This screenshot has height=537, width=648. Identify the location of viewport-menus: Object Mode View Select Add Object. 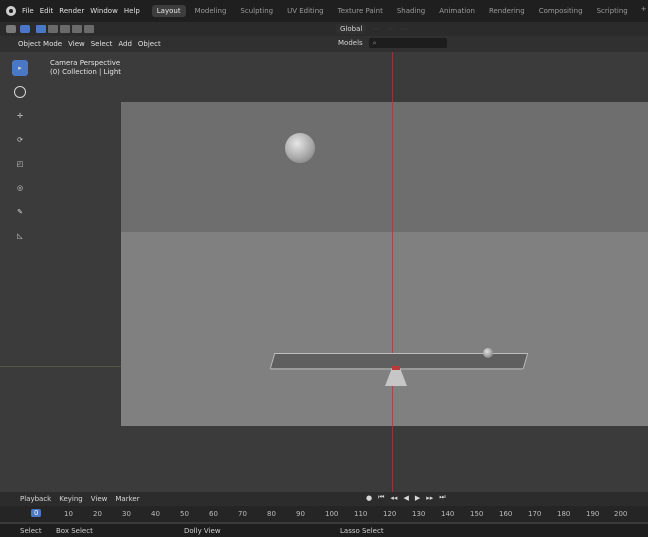
(89, 44).